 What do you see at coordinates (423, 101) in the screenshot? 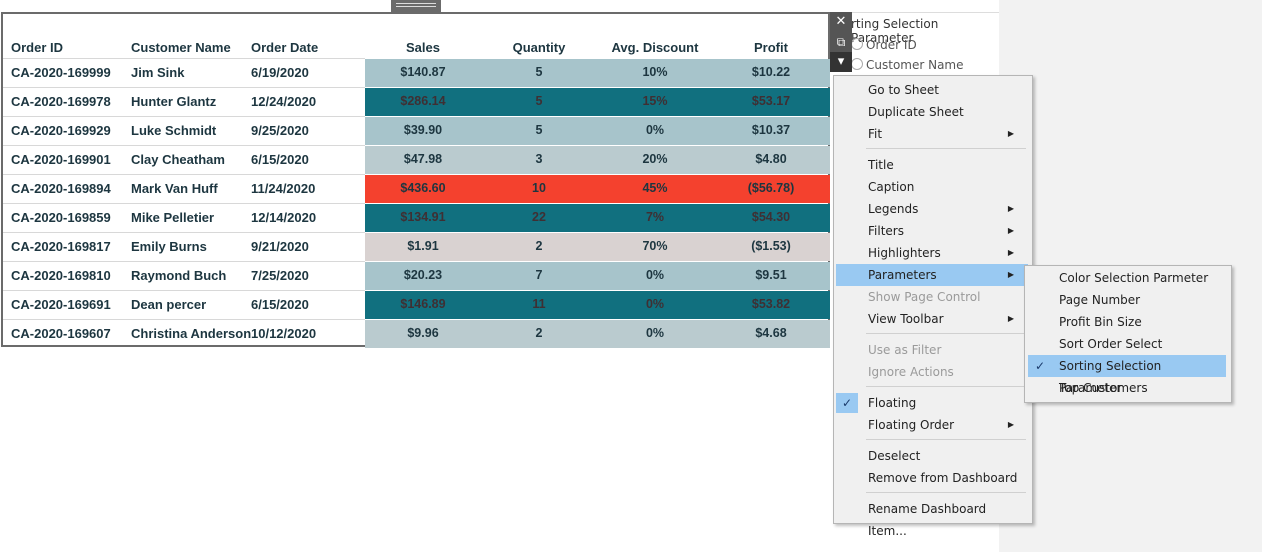
I see `cell-sales: $286.14` at bounding box center [423, 101].